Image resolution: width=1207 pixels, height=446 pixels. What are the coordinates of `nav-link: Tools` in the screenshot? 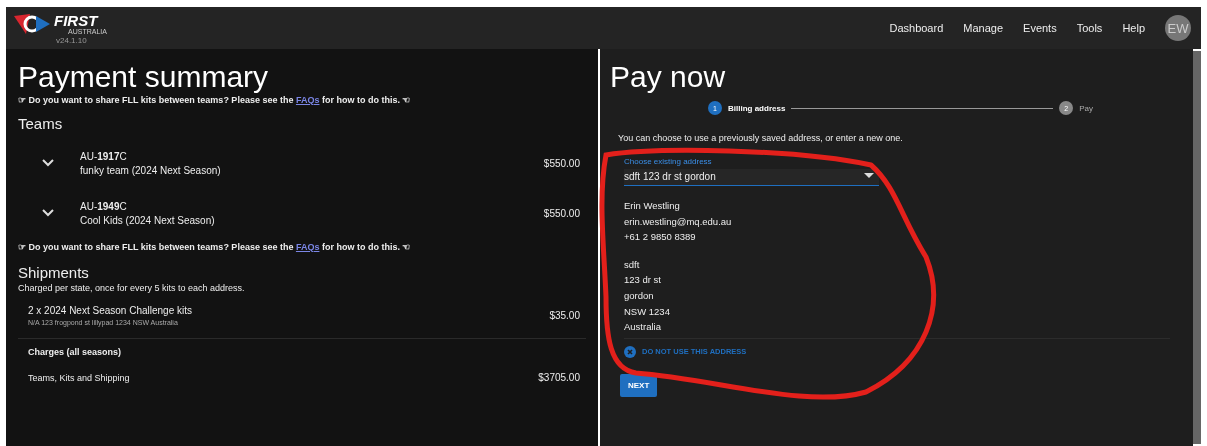 It's located at (1089, 28).